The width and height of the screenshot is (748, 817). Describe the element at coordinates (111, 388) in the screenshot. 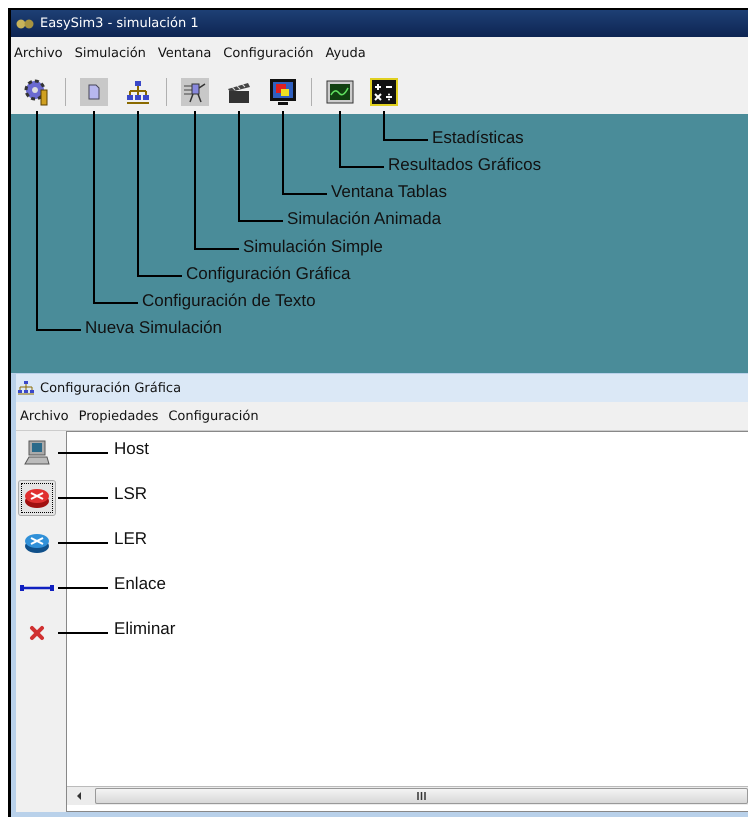

I see `child-window-title: Configuración Gráfica` at that location.